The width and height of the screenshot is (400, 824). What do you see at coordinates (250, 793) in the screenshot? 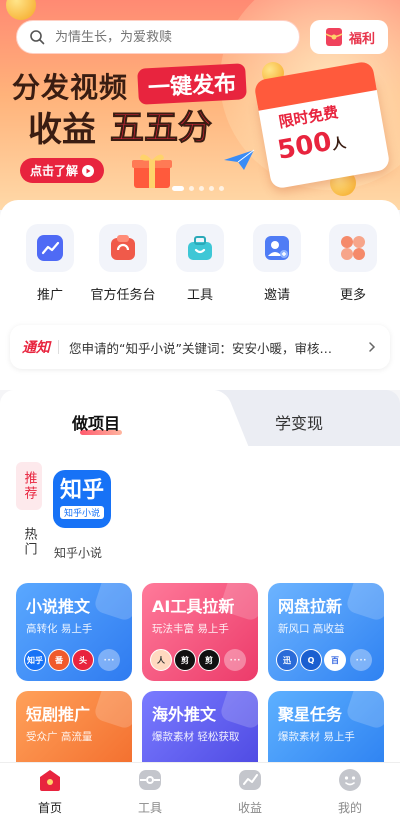
I see `nav-earnings: 收益` at bounding box center [250, 793].